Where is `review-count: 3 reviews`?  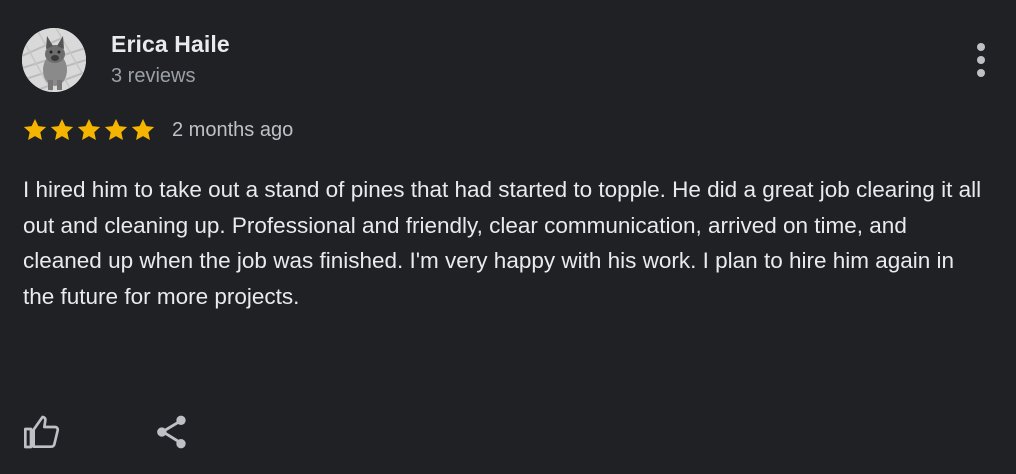
review-count: 3 reviews is located at coordinates (153, 76).